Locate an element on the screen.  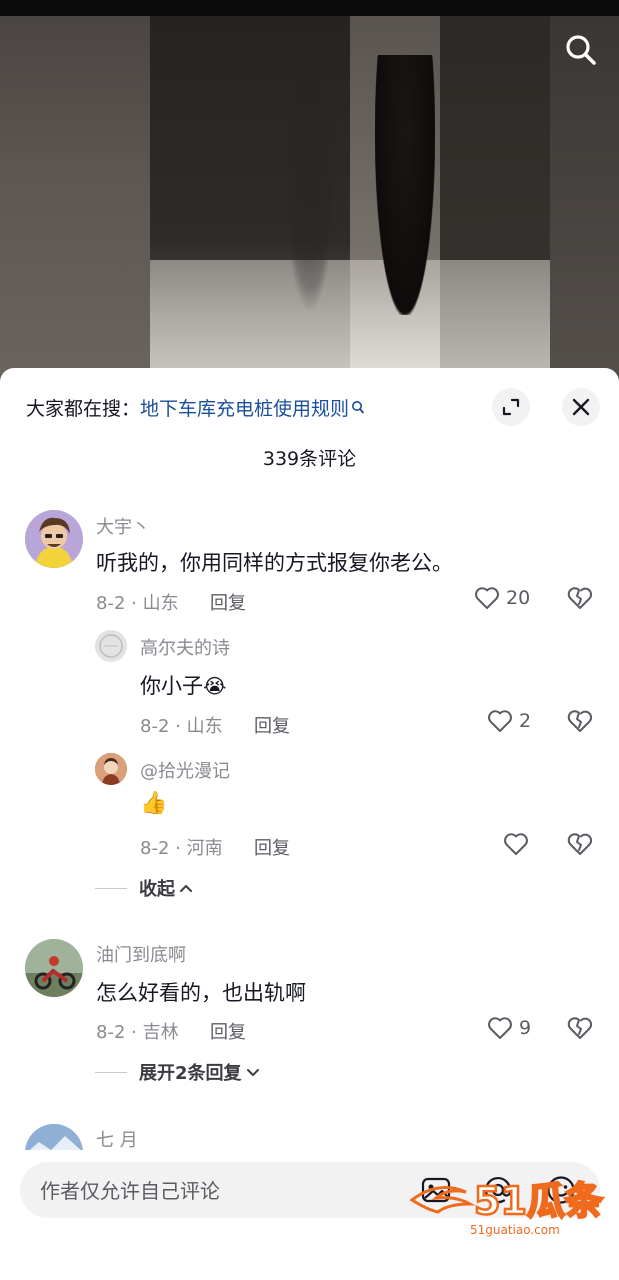
comment-meta: 8-2 · 山东 is located at coordinates (137, 603).